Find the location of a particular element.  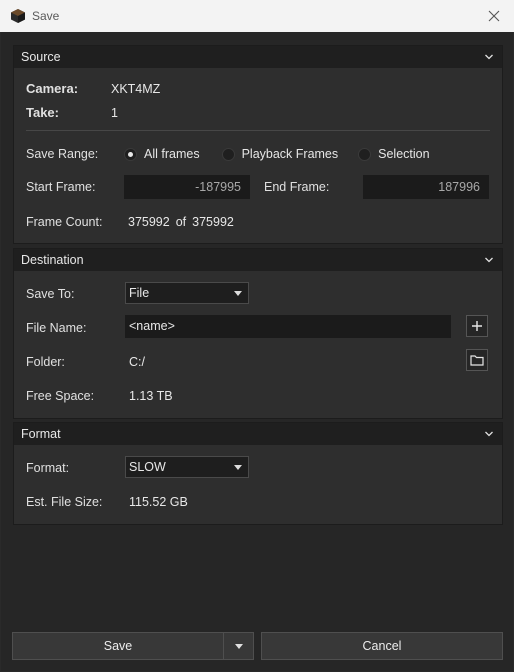

save-to-label: Save To: is located at coordinates (50, 294).